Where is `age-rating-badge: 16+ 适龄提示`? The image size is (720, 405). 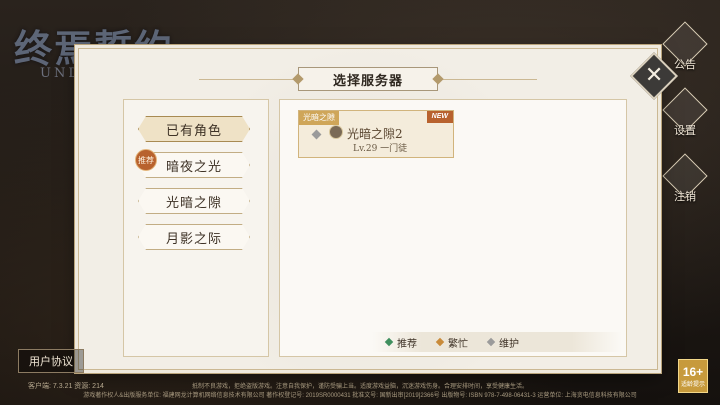
age-rating-badge: 16+ 适龄提示 is located at coordinates (693, 376).